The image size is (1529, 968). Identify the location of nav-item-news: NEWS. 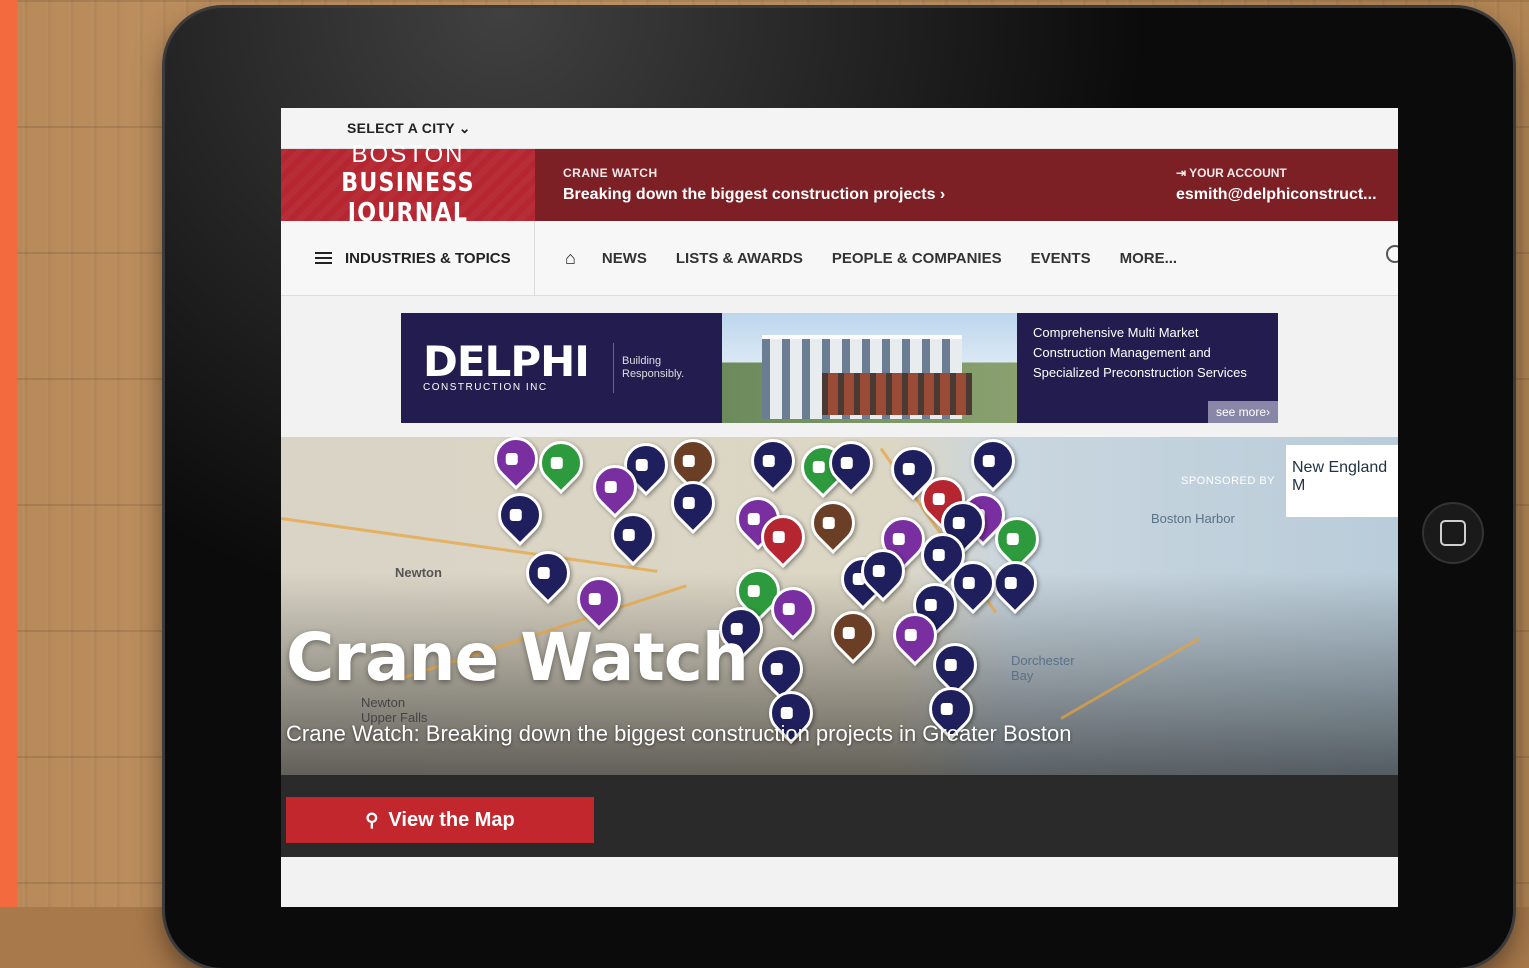
(624, 258).